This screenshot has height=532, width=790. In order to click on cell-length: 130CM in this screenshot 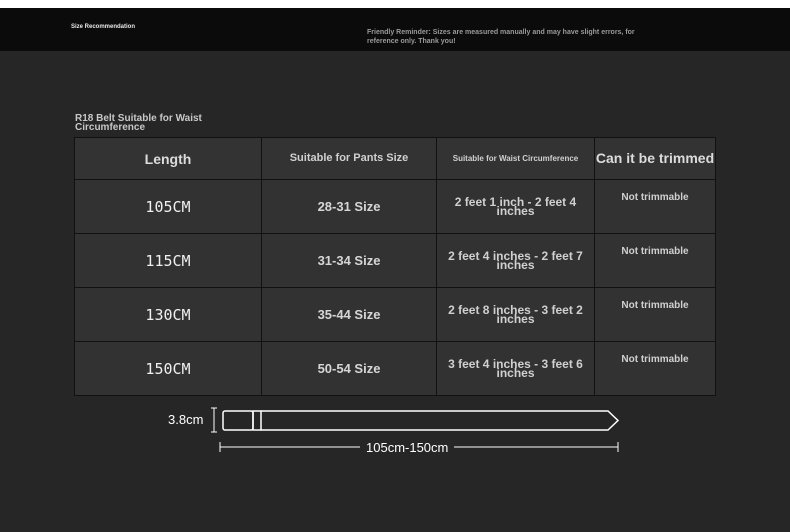, I will do `click(168, 314)`.